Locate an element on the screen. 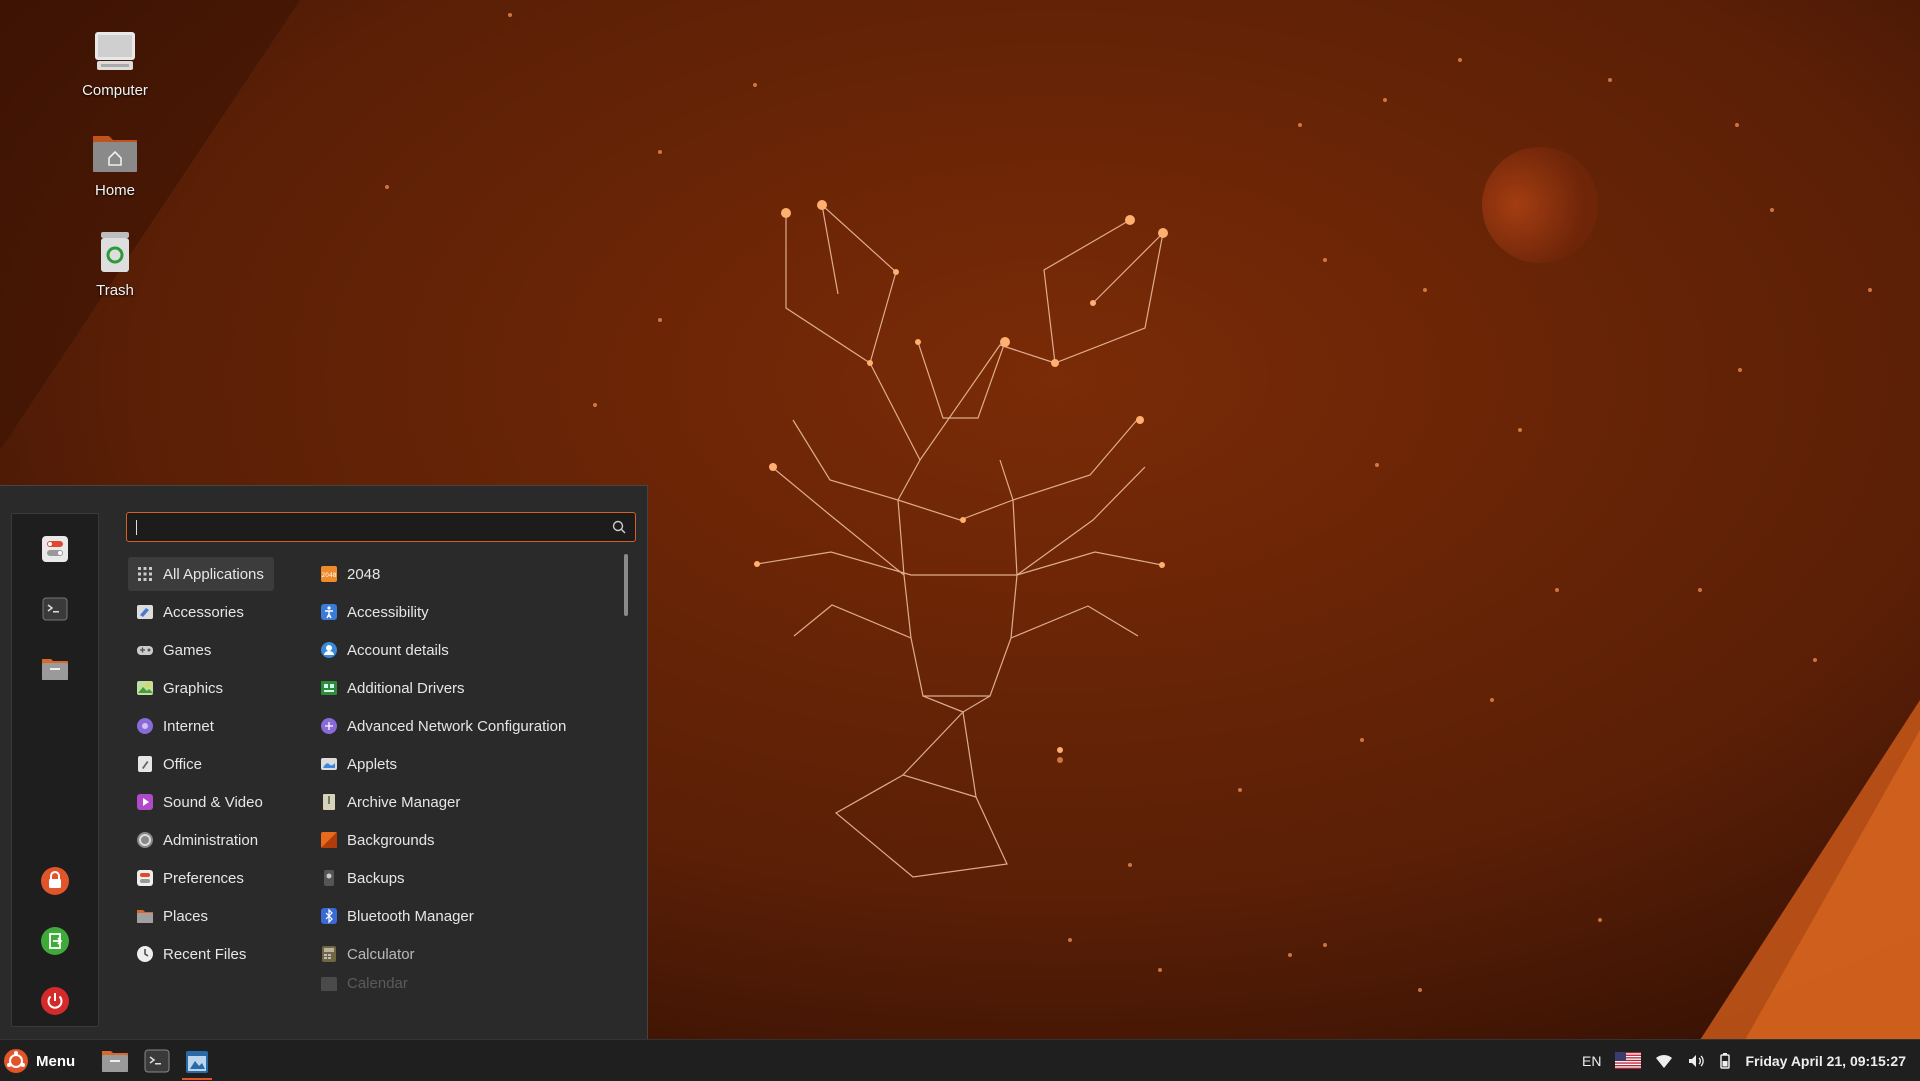 The width and height of the screenshot is (1920, 1081). app-additional-drivers: Additional Drivers is located at coordinates (392, 688).